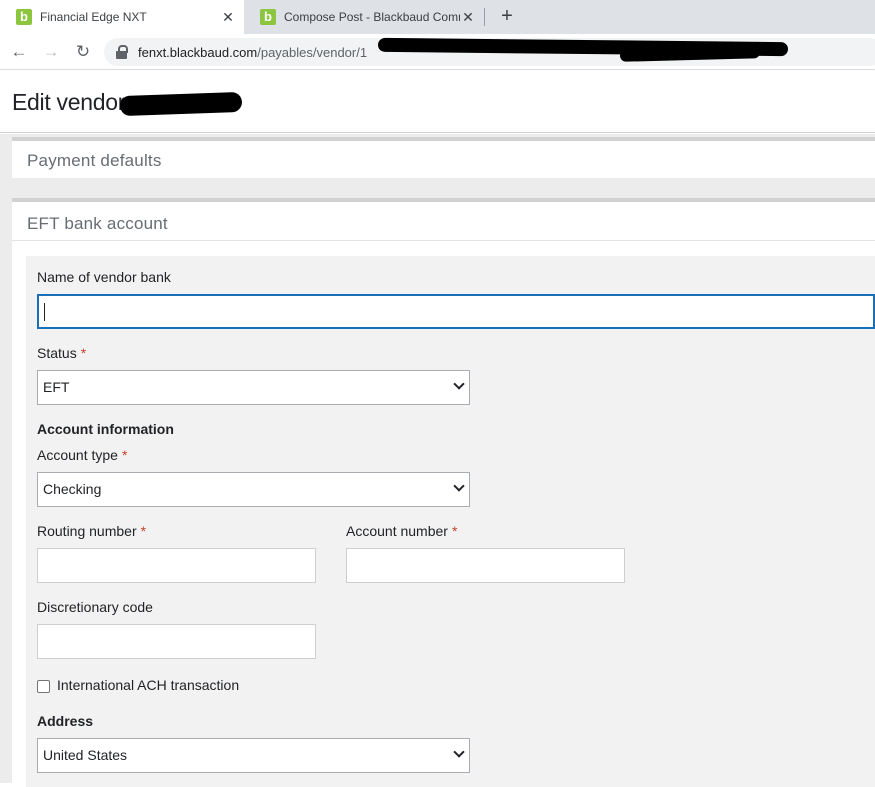 This screenshot has width=875, height=787. Describe the element at coordinates (181, 104) in the screenshot. I see `redaction-mark` at that location.